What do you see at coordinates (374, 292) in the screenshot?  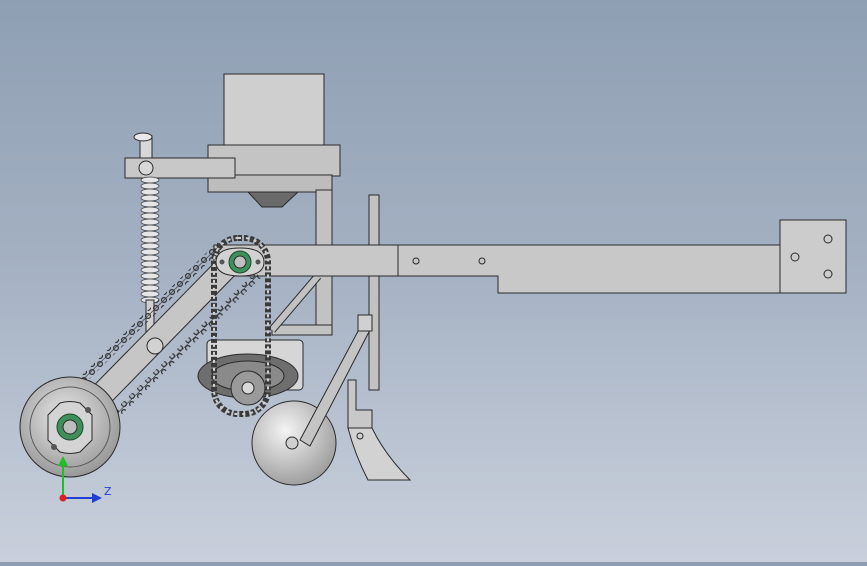 I see `coulter-post` at bounding box center [374, 292].